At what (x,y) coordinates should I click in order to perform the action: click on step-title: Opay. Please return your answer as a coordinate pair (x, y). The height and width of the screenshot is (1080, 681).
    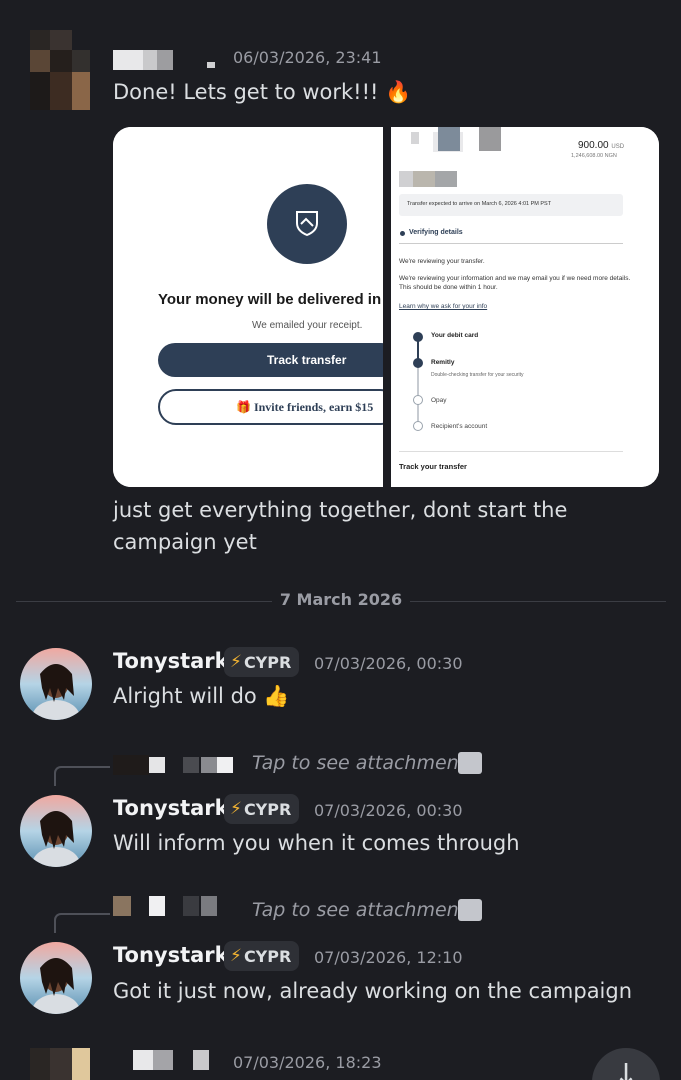
    Looking at the image, I should click on (439, 400).